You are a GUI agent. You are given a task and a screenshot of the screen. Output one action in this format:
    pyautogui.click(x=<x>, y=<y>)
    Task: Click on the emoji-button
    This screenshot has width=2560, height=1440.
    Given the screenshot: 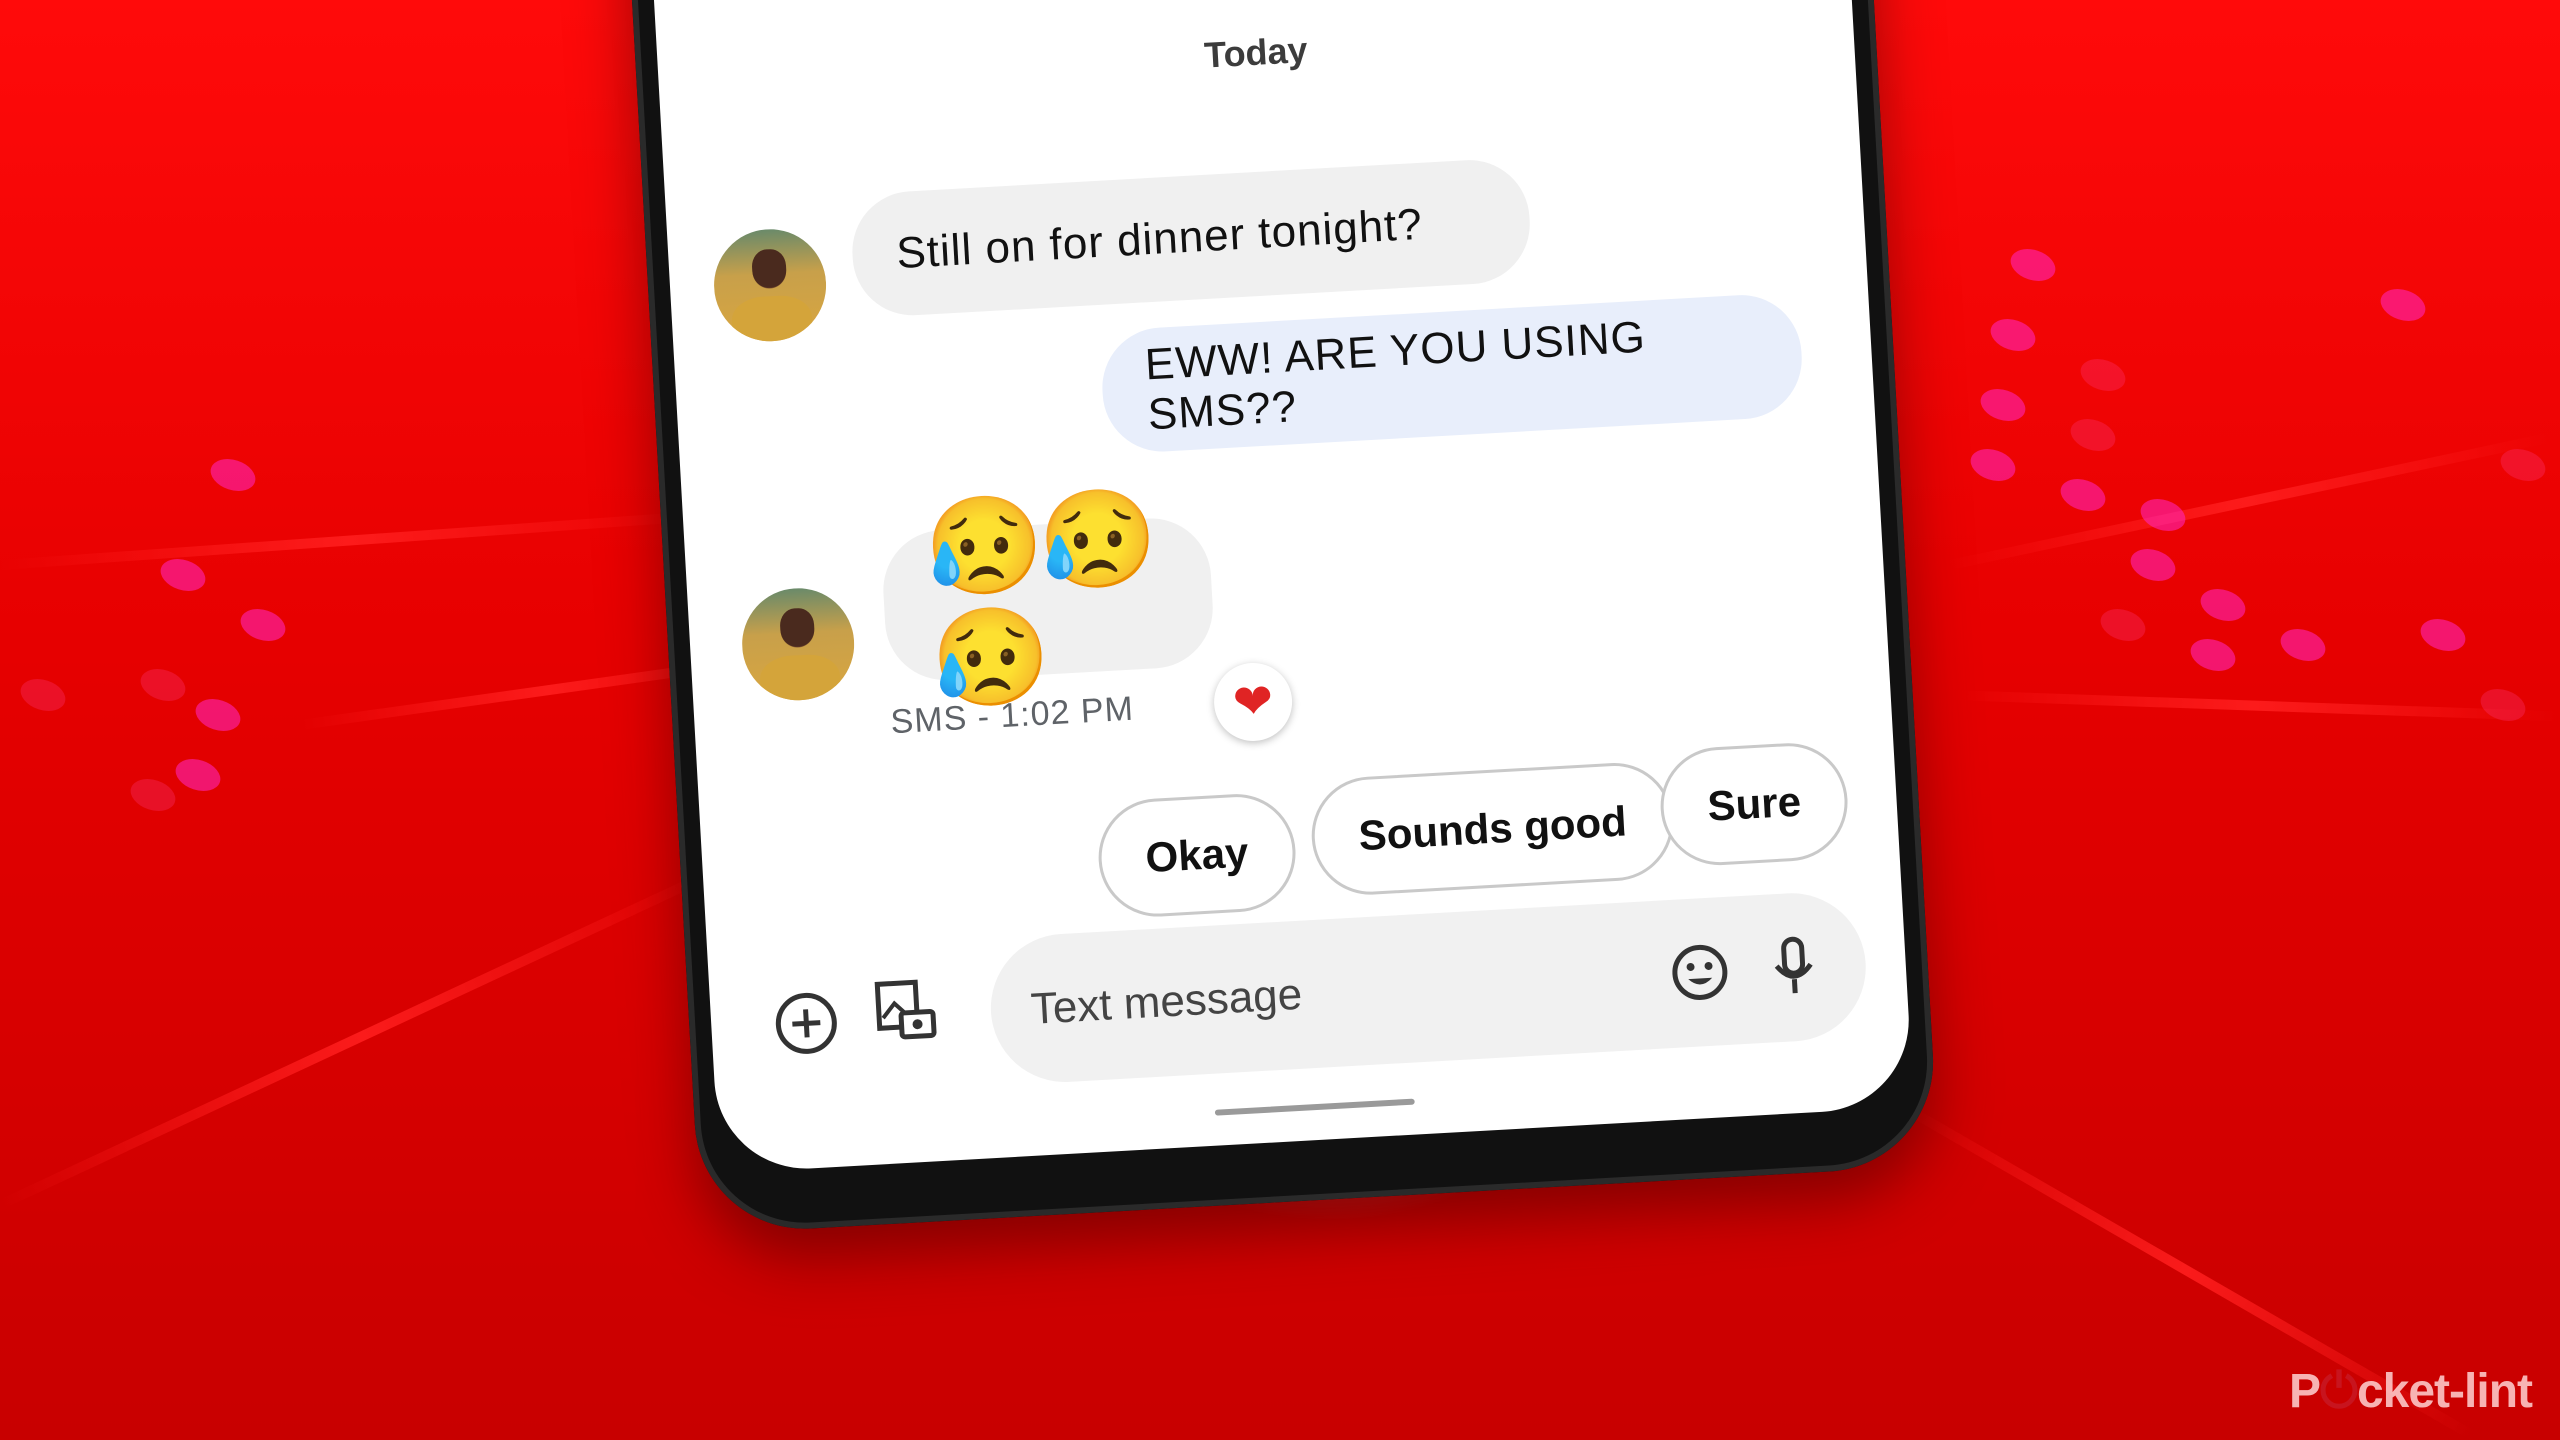 What is the action you would take?
    pyautogui.click(x=1699, y=972)
    